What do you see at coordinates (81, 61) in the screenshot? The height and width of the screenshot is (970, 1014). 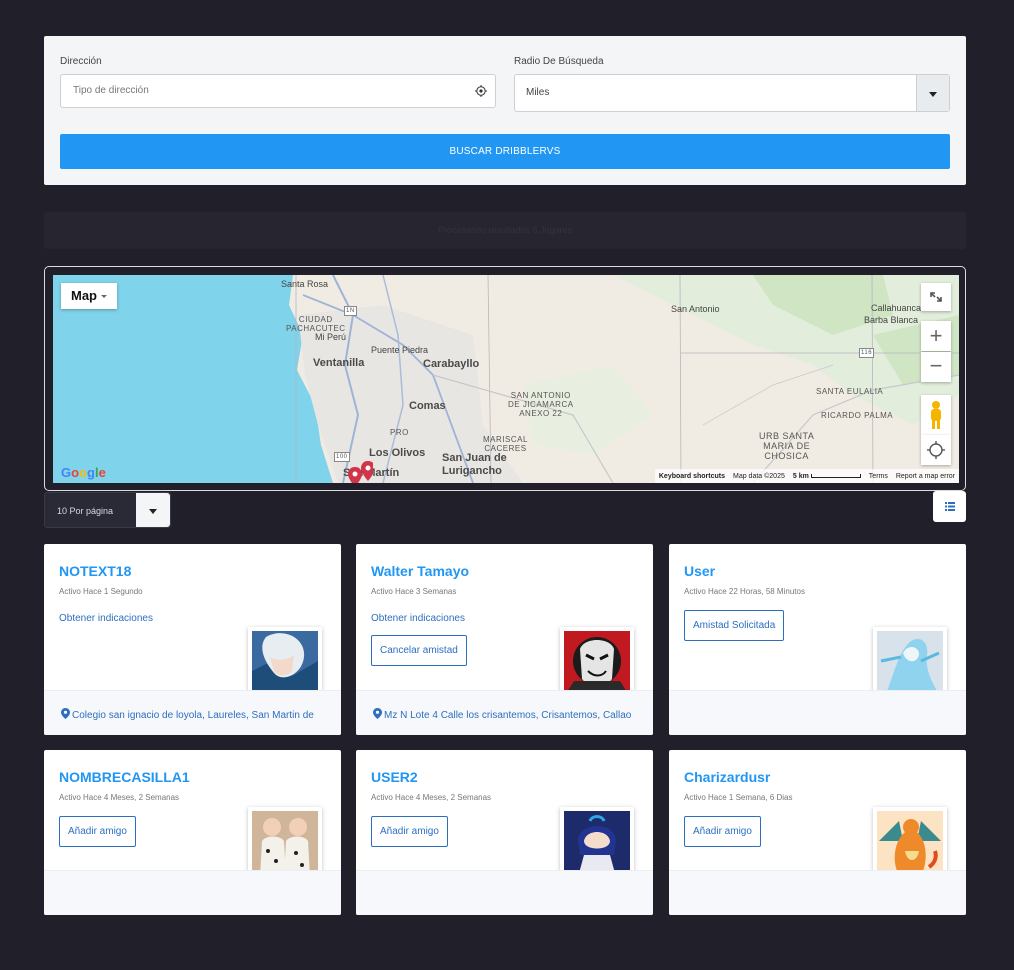 I see `address-label: Dirección` at bounding box center [81, 61].